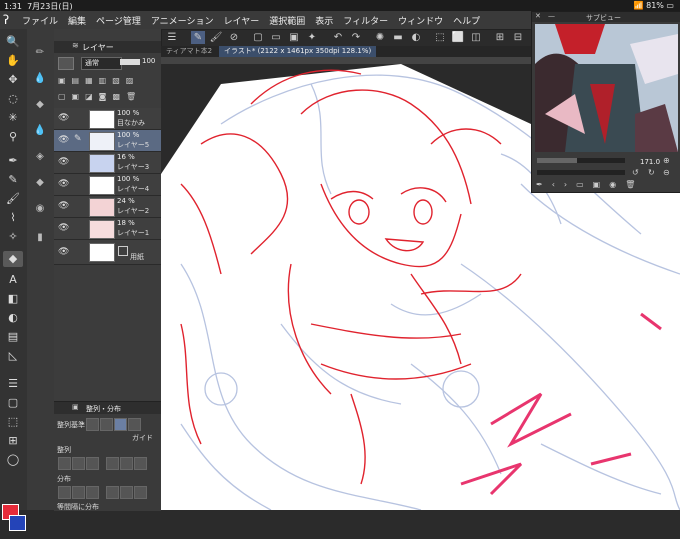 Image resolution: width=680 pixels, height=539 pixels. Describe the element at coordinates (13, 80) in the screenshot. I see `move-tool-icon: ✥` at that location.